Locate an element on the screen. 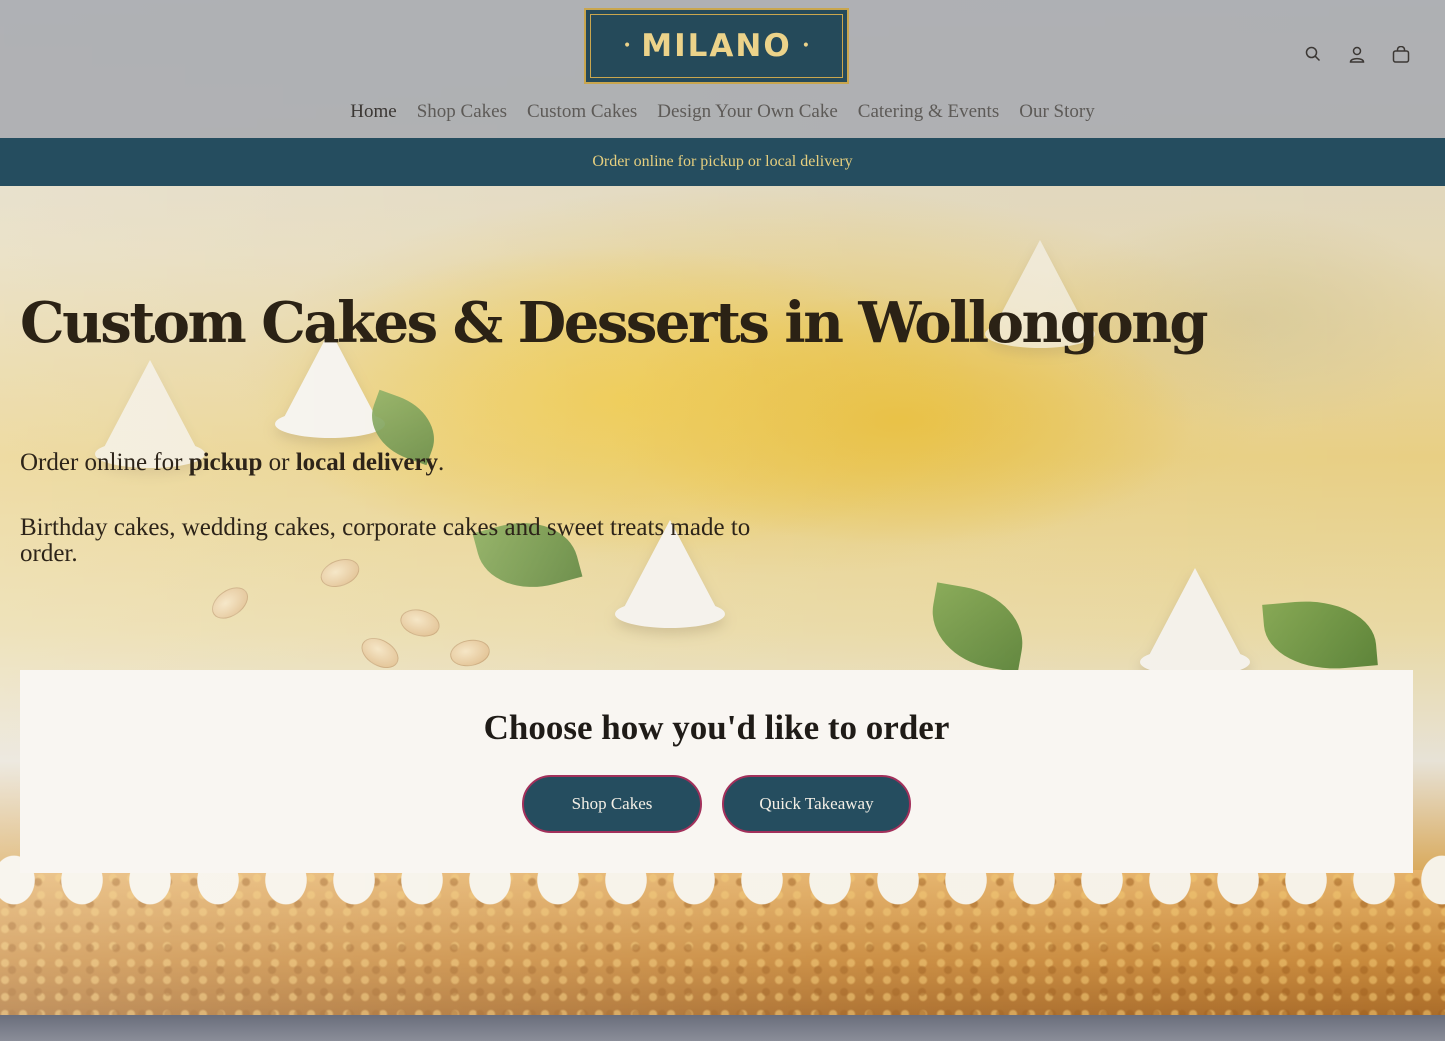 This screenshot has width=1445, height=1041. nav-item-shop-cakes: Shop Cakes is located at coordinates (462, 112).